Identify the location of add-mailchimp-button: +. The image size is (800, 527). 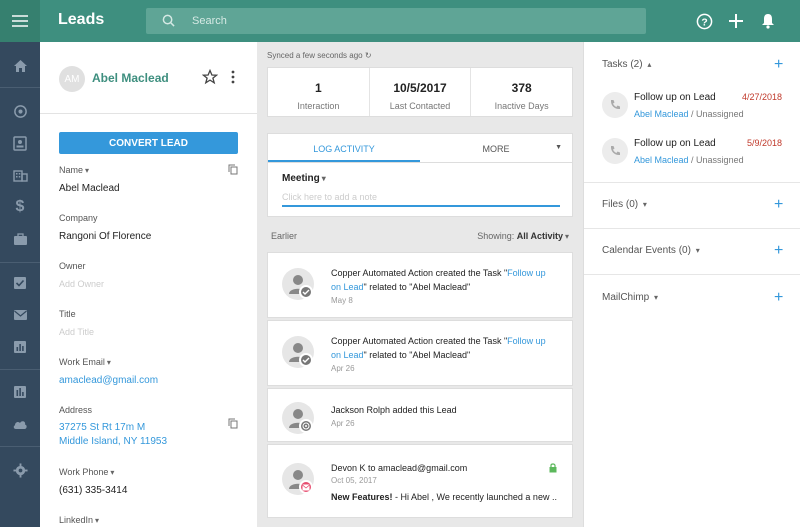
(778, 298).